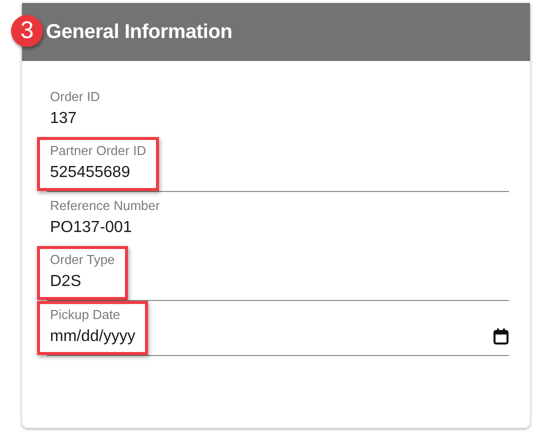  What do you see at coordinates (75, 97) in the screenshot?
I see `field-label: Order ID` at bounding box center [75, 97].